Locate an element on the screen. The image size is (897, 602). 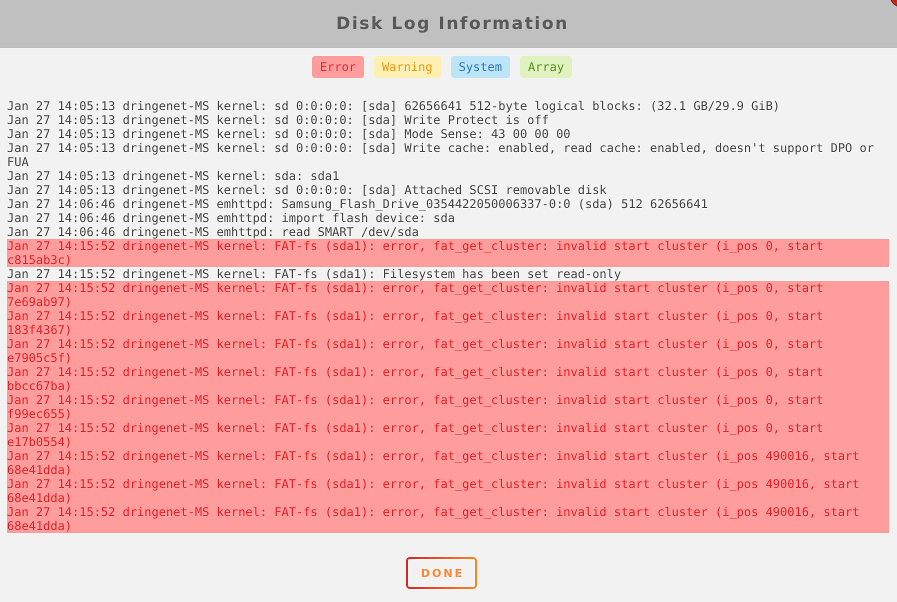
log-entry: Jan 27 14:06:46 dringenet-MS emhttpd: read SMART /dev/sda is located at coordinates (213, 232).